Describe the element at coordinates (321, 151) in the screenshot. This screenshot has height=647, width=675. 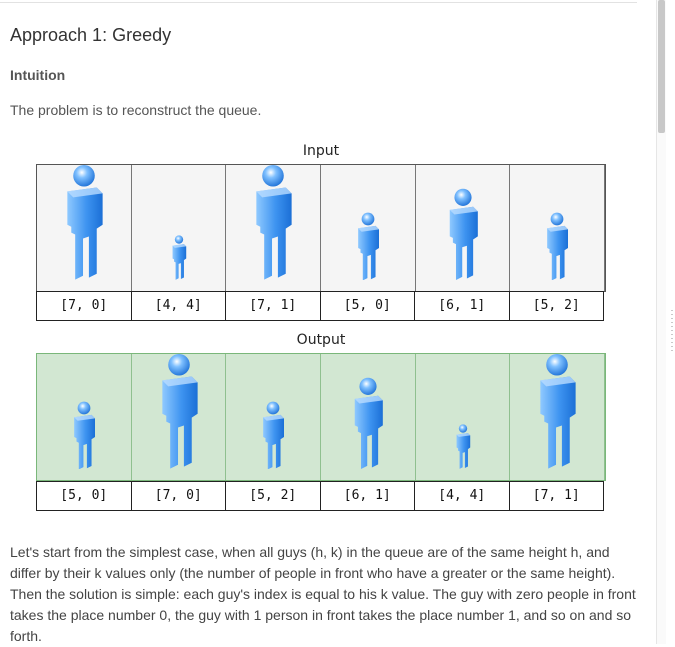
I see `input-caption: Input` at that location.